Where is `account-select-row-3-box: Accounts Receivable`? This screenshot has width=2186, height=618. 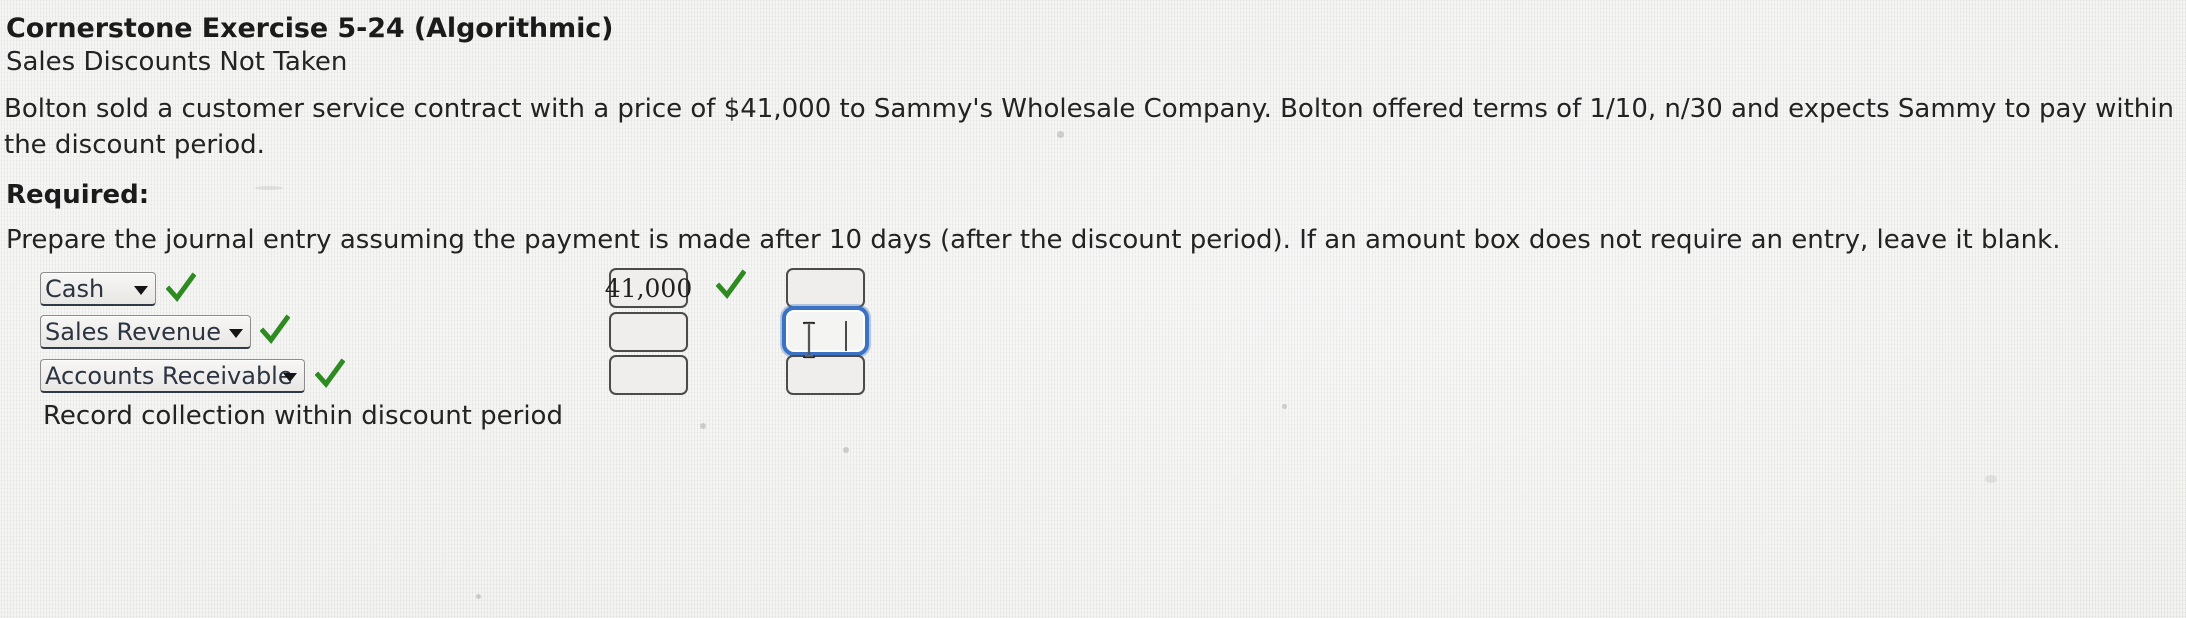 account-select-row-3-box: Accounts Receivable is located at coordinates (172, 376).